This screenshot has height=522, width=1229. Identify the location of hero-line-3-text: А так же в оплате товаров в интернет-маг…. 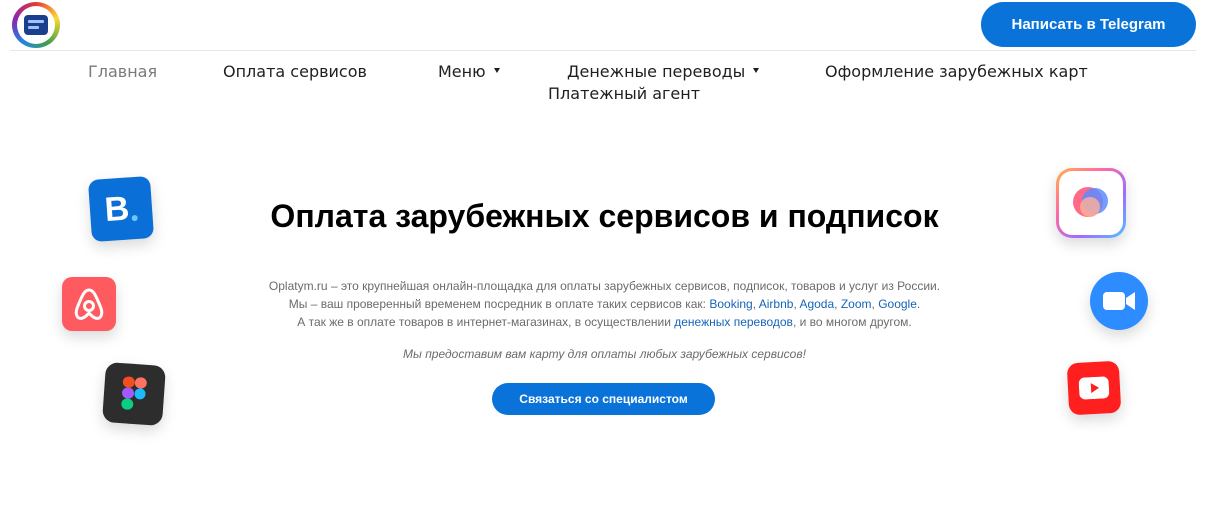
(486, 322).